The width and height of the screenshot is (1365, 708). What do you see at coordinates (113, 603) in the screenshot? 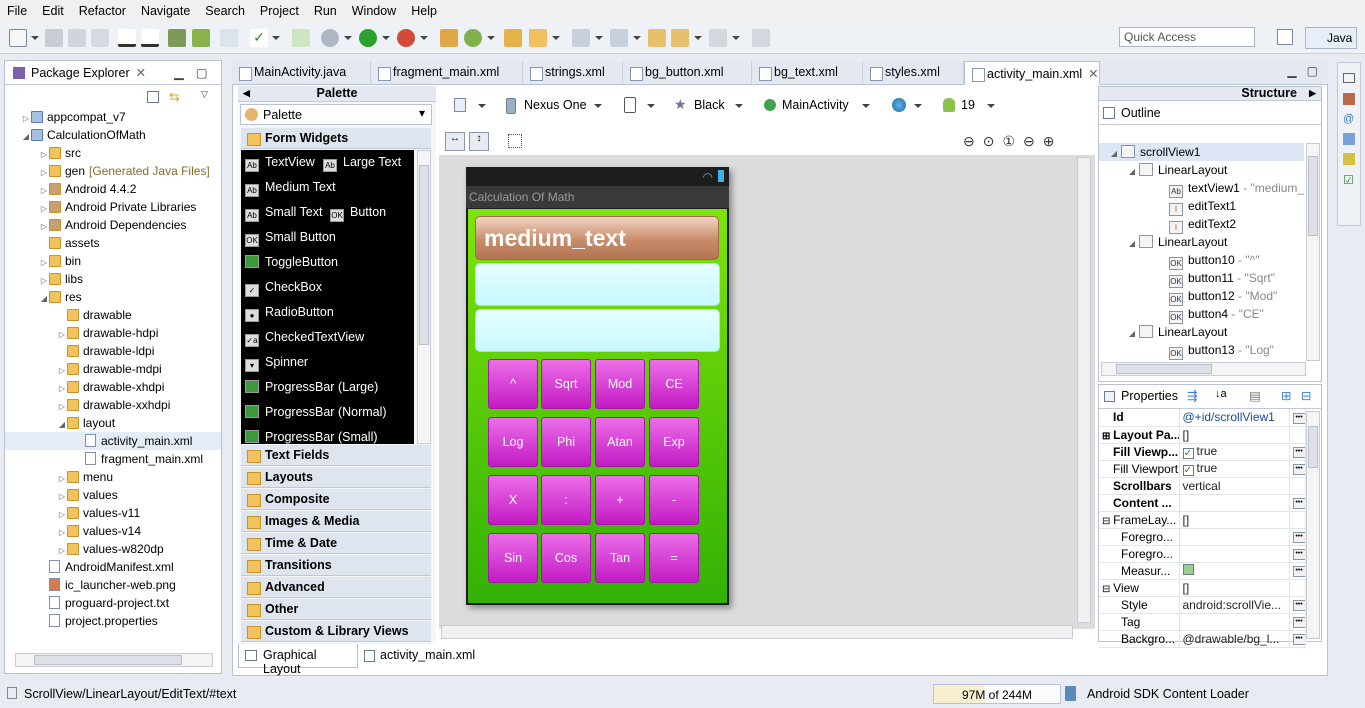
I see `tree-item: proguard-project.txt` at bounding box center [113, 603].